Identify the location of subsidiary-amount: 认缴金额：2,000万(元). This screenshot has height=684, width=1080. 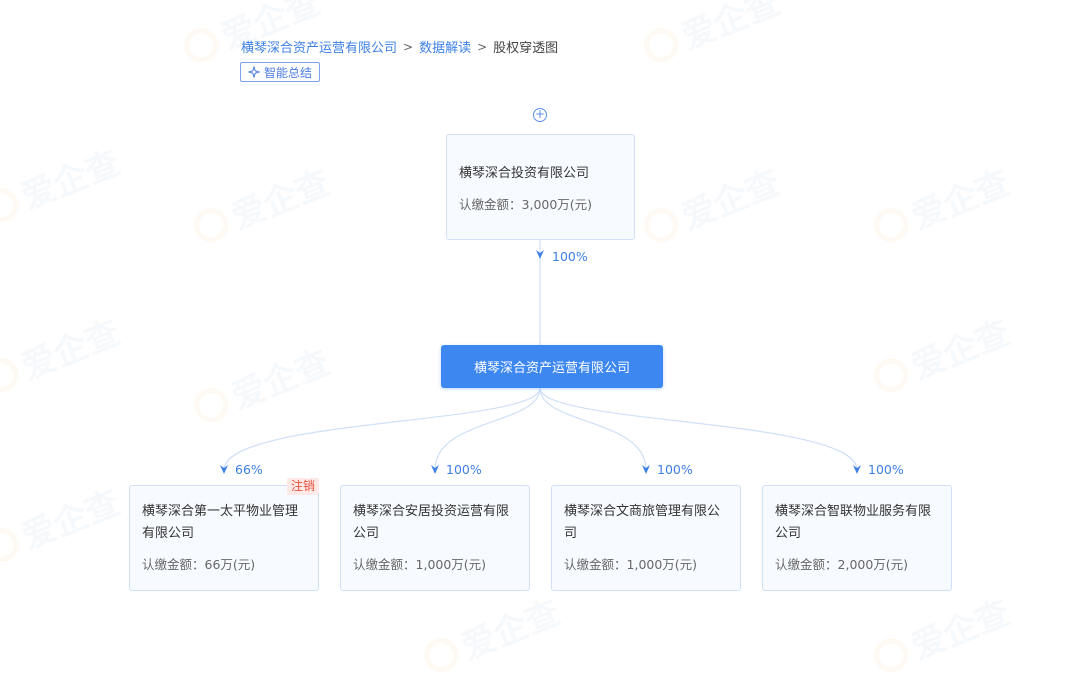
(842, 564).